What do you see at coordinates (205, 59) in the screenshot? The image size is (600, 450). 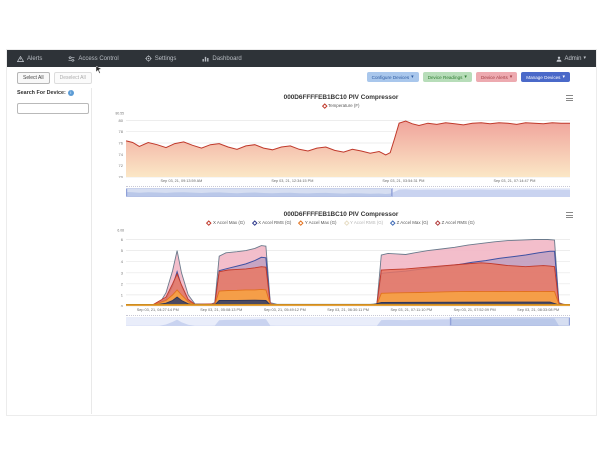 I see `bar-chart-icon` at bounding box center [205, 59].